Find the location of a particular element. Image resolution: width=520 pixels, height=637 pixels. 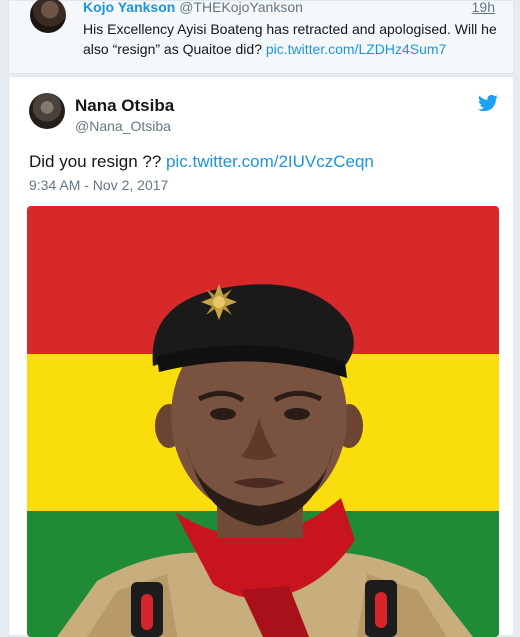

reply-author-name: Kojo Yankson is located at coordinates (129, 7).